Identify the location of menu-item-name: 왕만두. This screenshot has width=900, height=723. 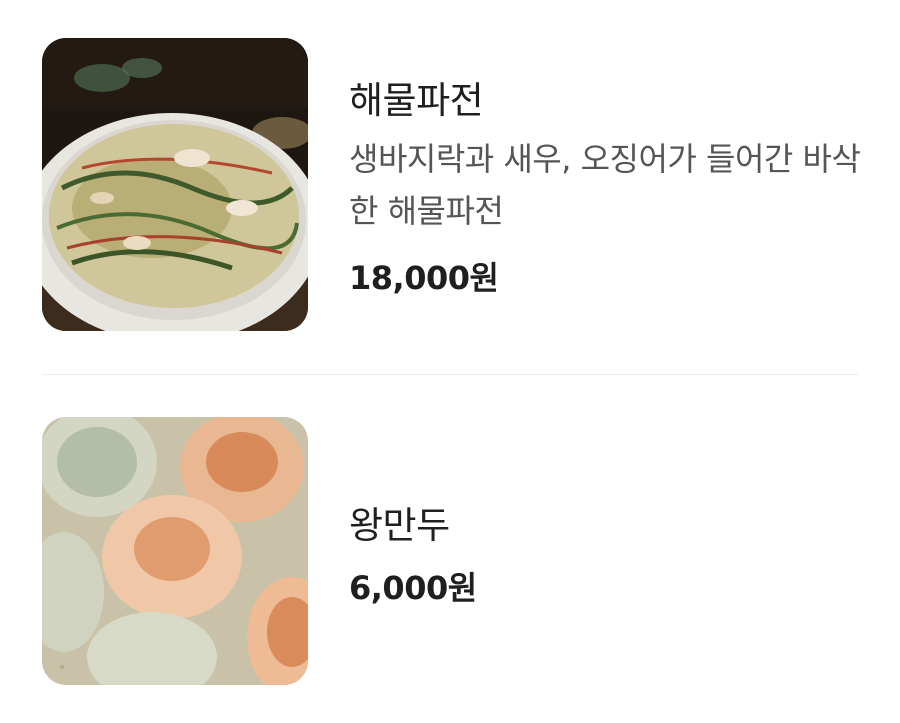
(399, 525).